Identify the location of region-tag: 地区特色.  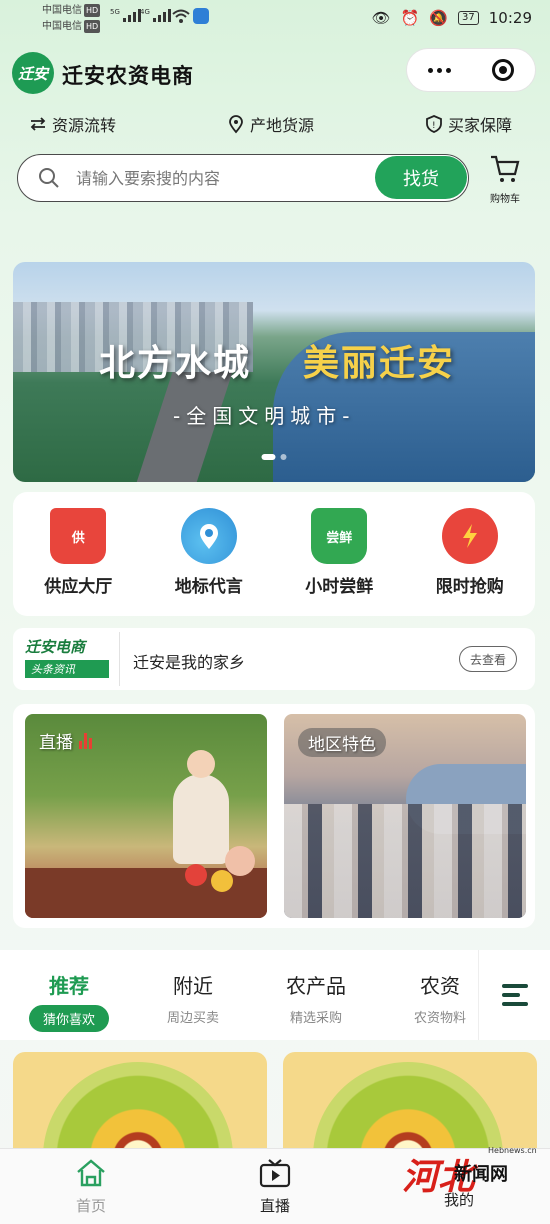
(342, 742).